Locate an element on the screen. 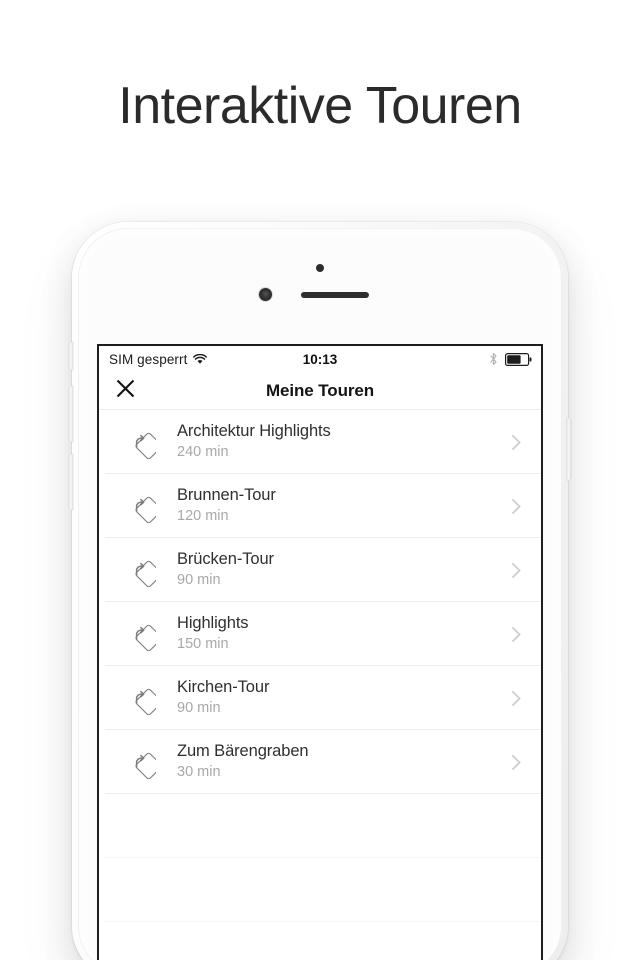  tour-title: Kirchen-Tour is located at coordinates (223, 687).